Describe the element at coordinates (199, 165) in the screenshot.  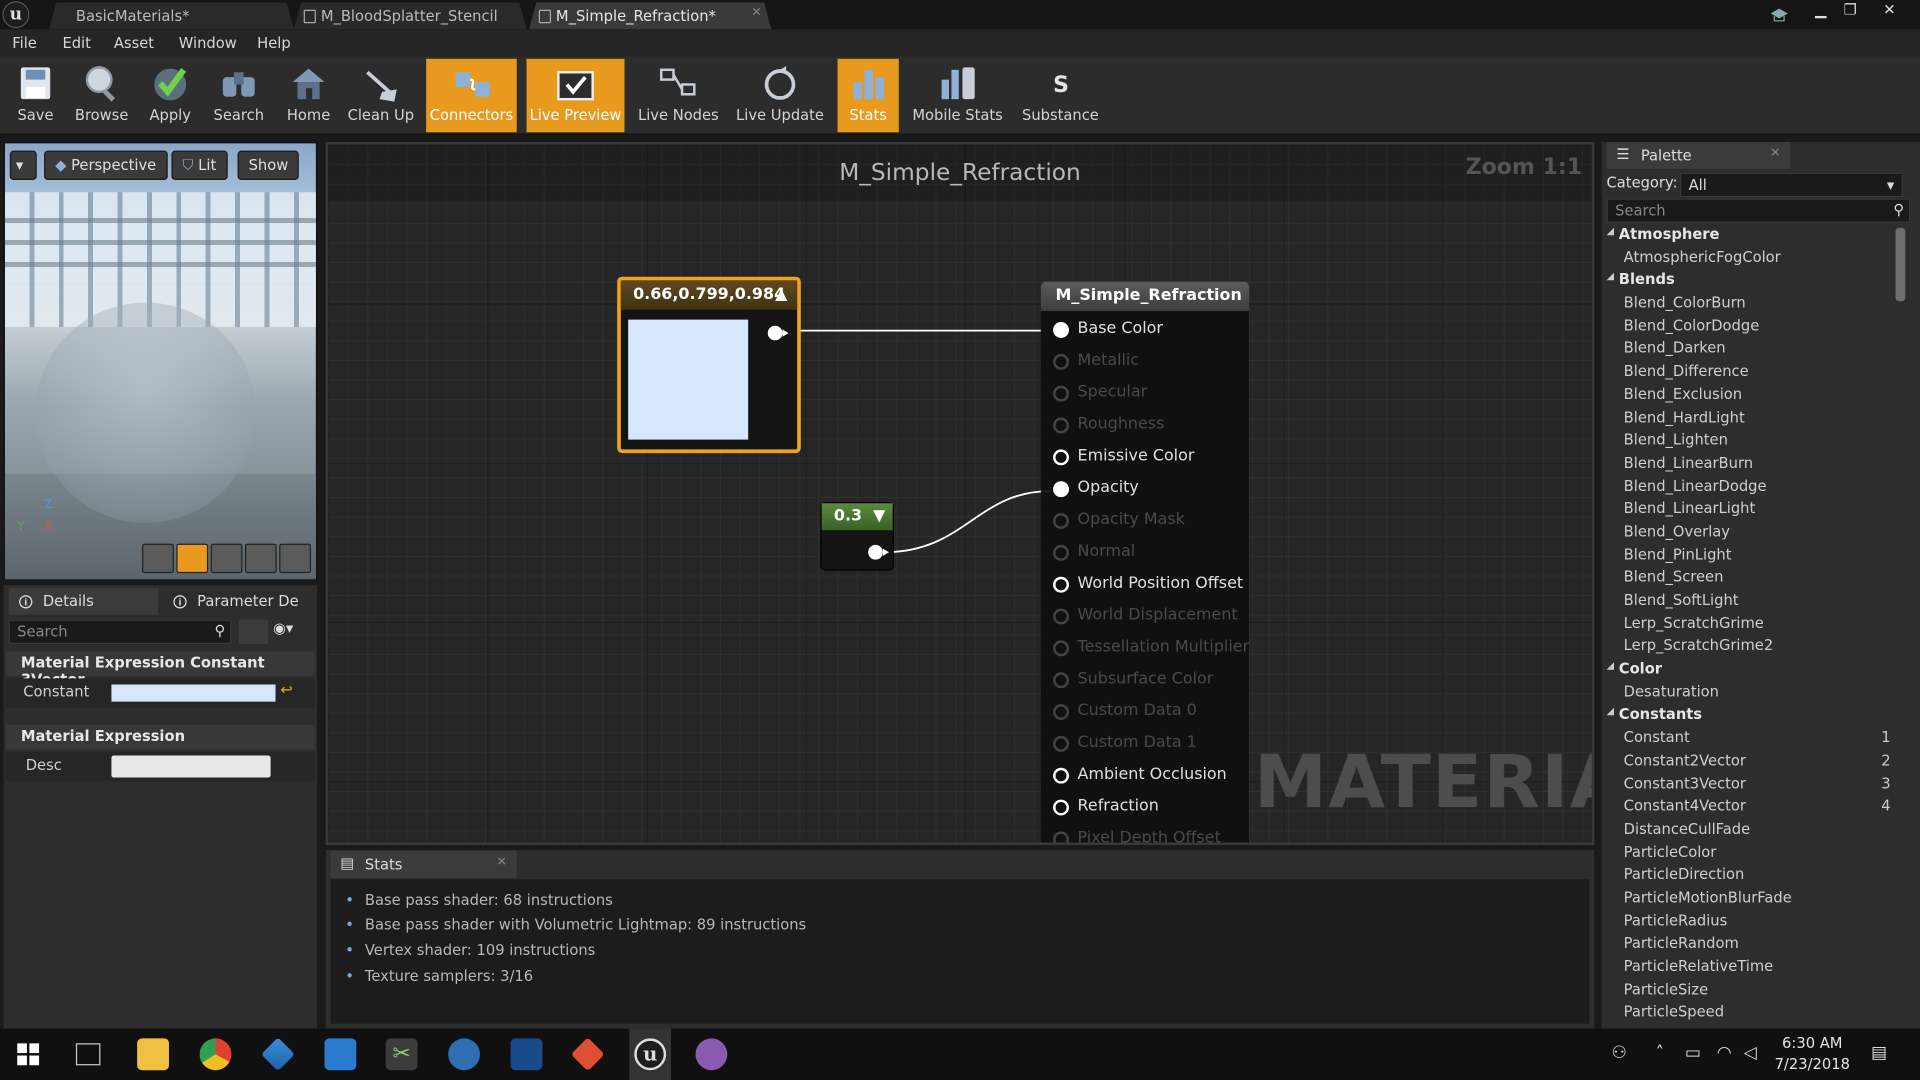
I see `lit-button: ⛉ Lit` at that location.